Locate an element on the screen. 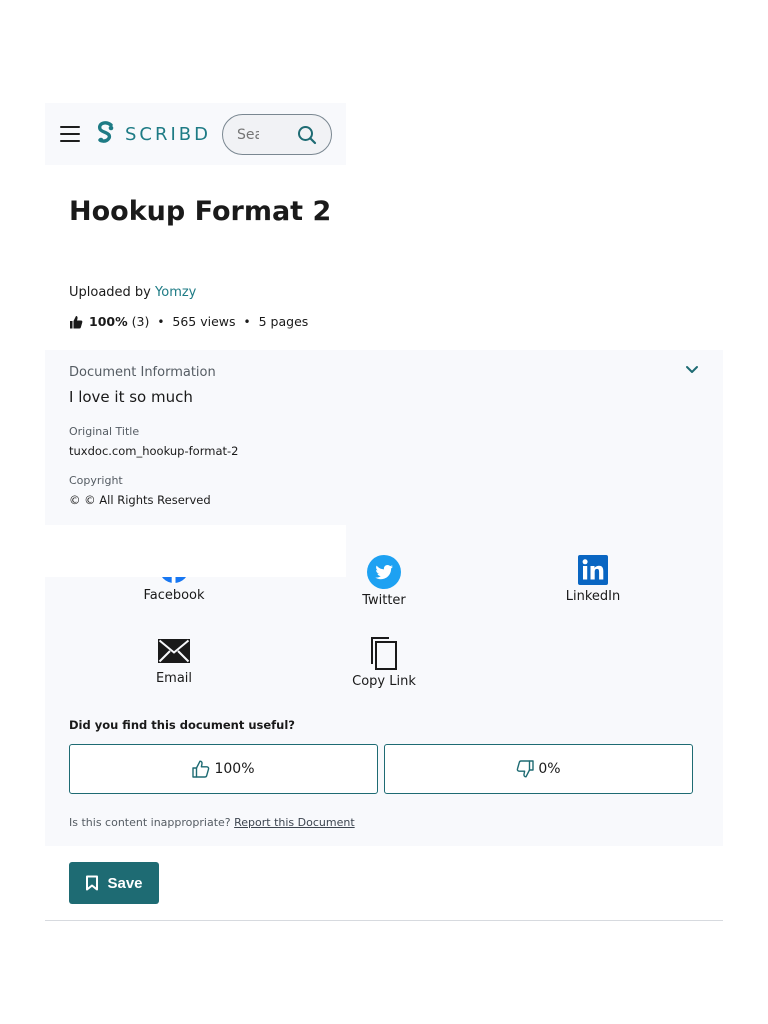 The width and height of the screenshot is (768, 1024). share-twitter-label: Twitter is located at coordinates (384, 600).